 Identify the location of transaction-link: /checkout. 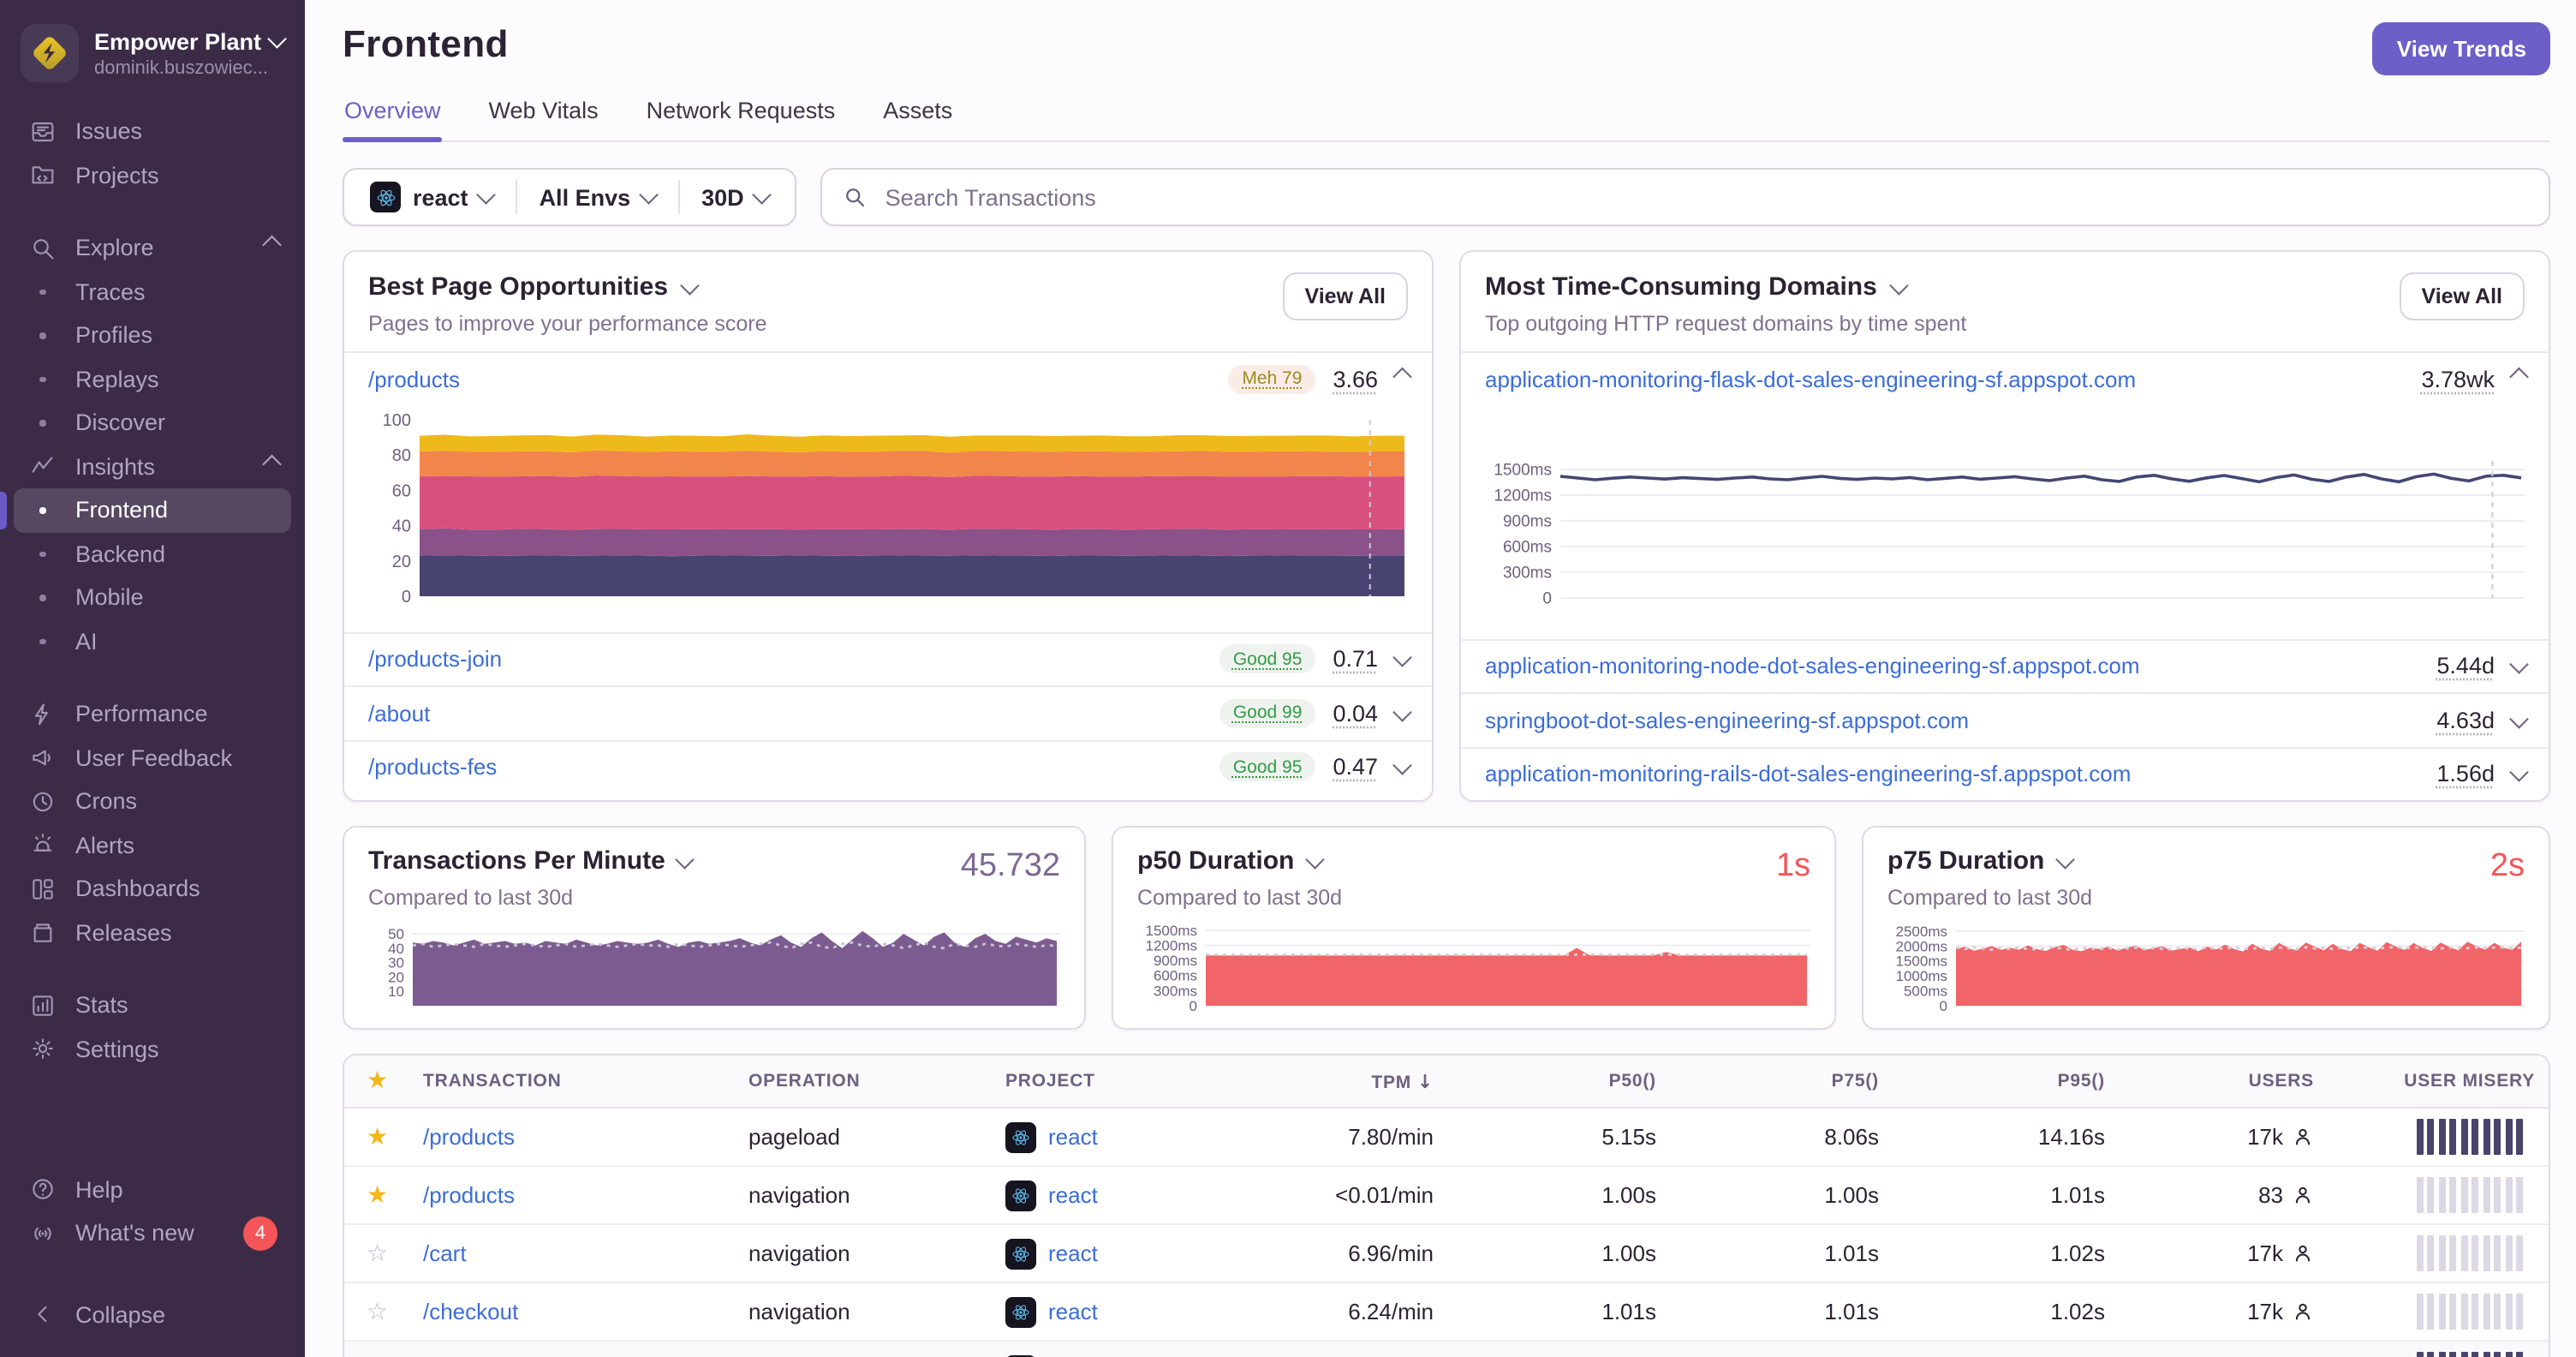
(470, 1311).